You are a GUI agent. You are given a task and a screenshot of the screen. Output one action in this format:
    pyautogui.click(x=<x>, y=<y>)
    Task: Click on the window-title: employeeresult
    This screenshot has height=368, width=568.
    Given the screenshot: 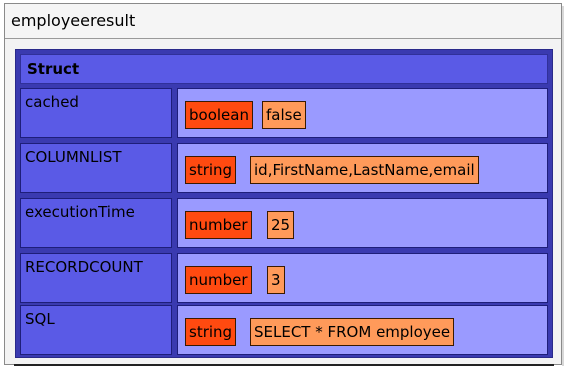 What is the action you would take?
    pyautogui.click(x=283, y=21)
    